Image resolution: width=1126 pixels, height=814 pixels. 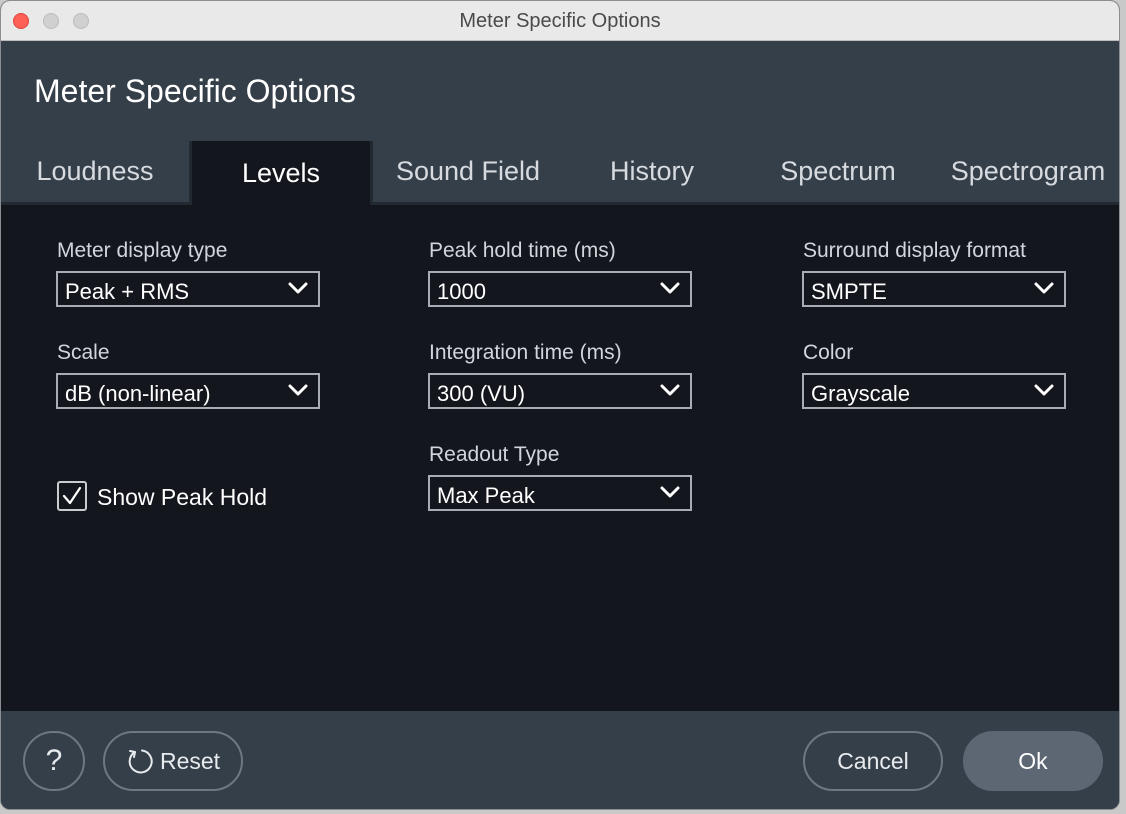 I want to click on dialog-header: Meter Specific Options, so click(x=560, y=91).